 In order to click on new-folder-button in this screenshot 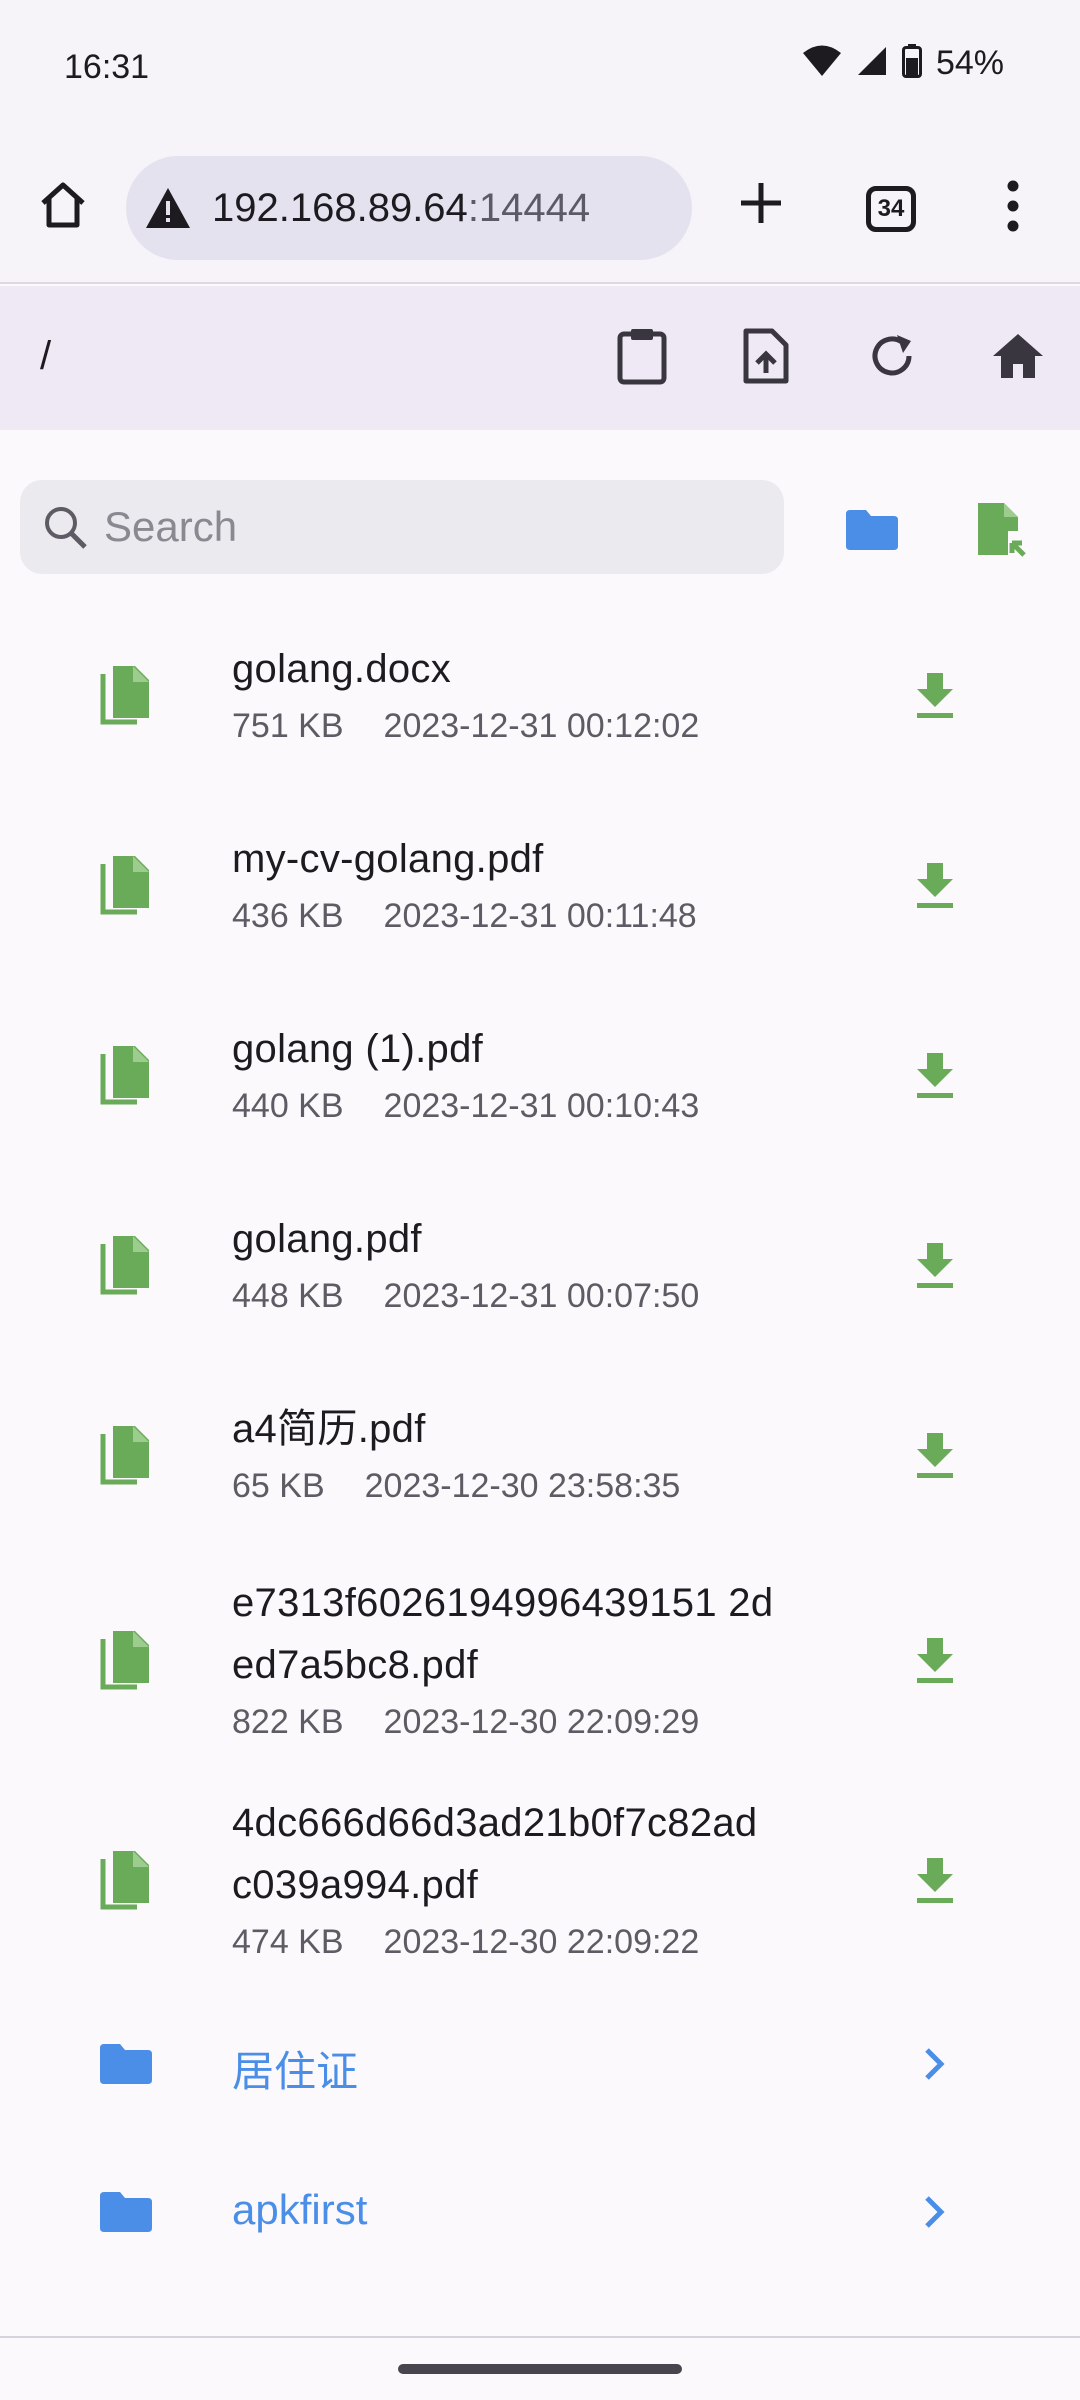, I will do `click(872, 530)`.